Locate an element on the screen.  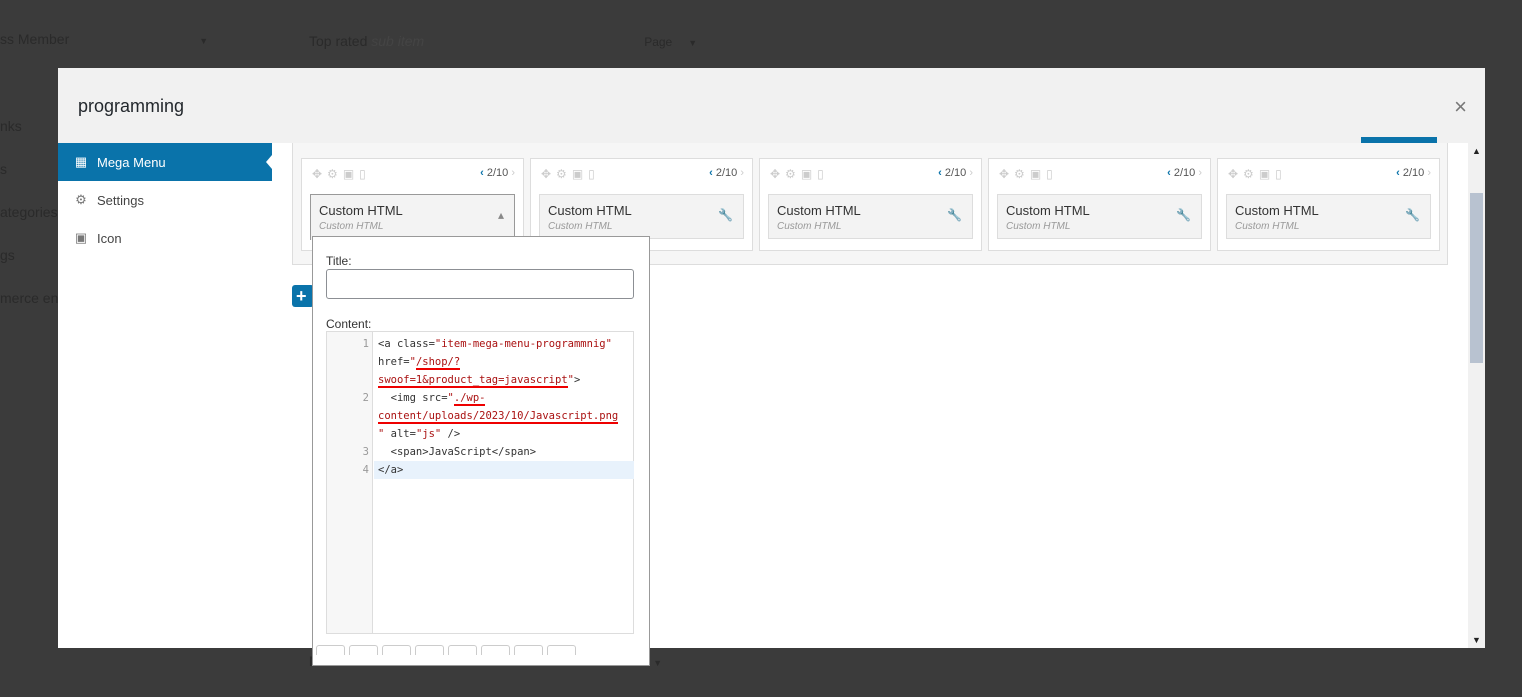
bg-member: ss Member ▼ is located at coordinates (104, 39).